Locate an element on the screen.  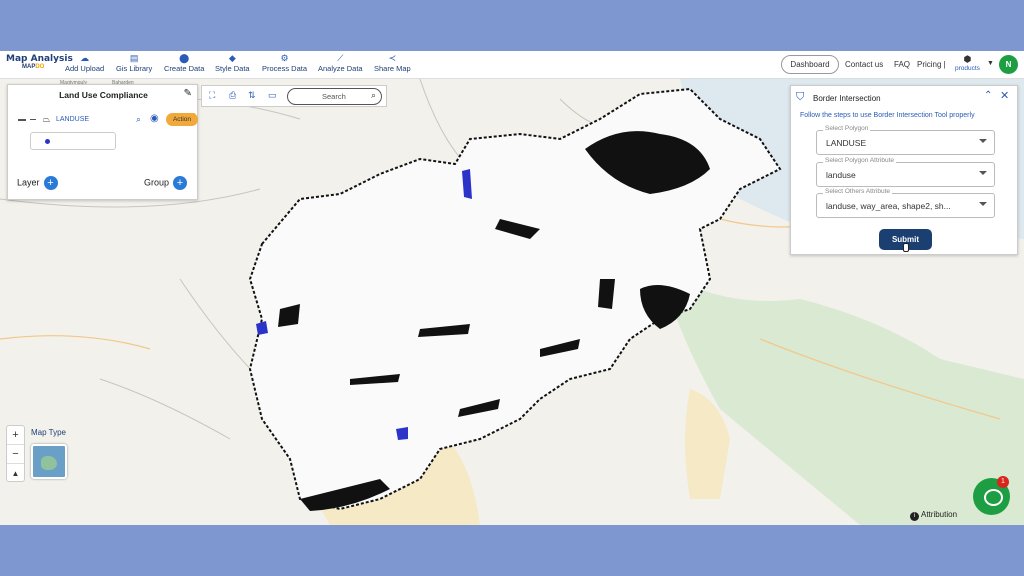
search-input: Search ⌕ is located at coordinates (334, 96).